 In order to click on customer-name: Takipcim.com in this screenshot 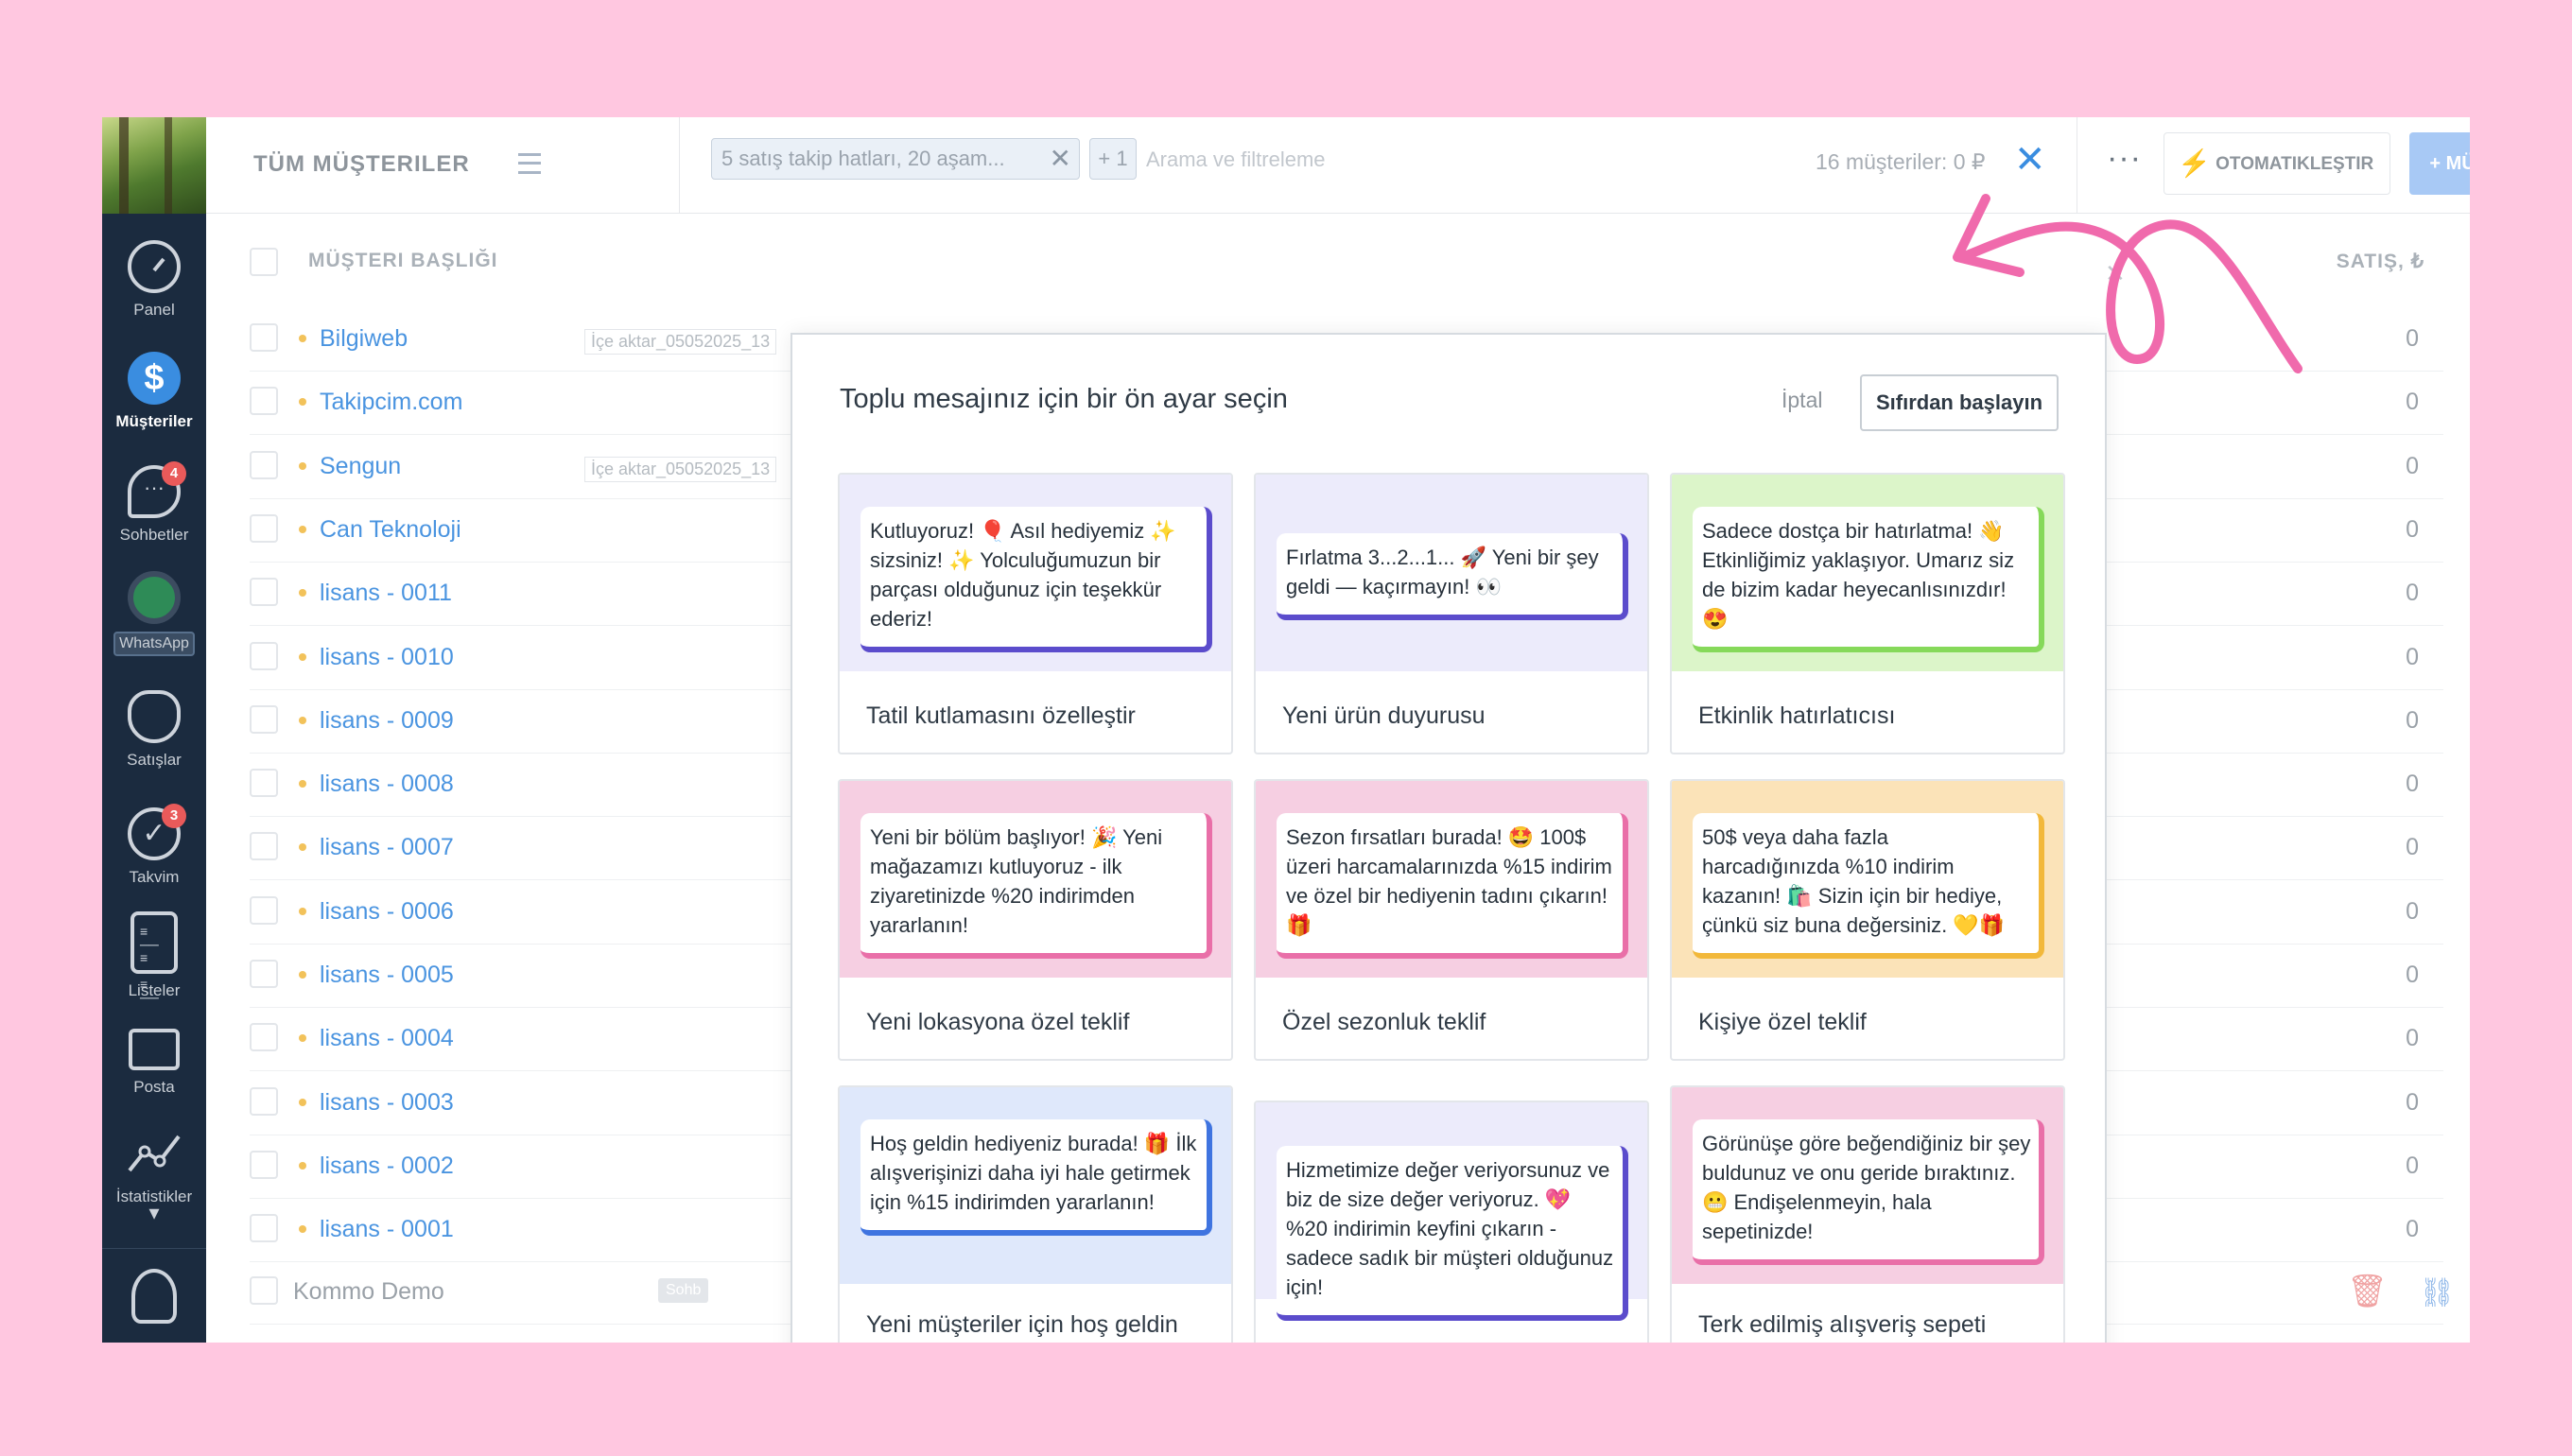, I will do `click(391, 402)`.